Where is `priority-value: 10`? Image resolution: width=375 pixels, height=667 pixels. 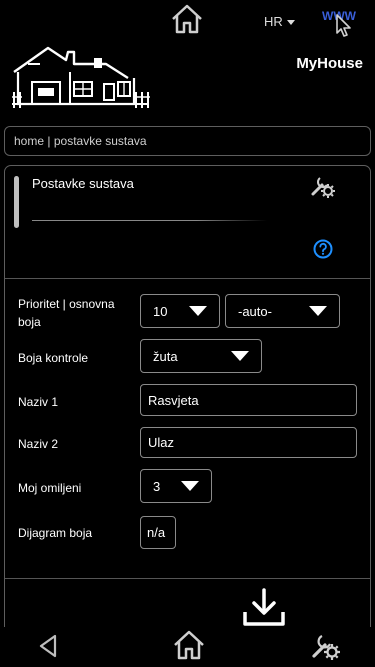 priority-value: 10 is located at coordinates (160, 311).